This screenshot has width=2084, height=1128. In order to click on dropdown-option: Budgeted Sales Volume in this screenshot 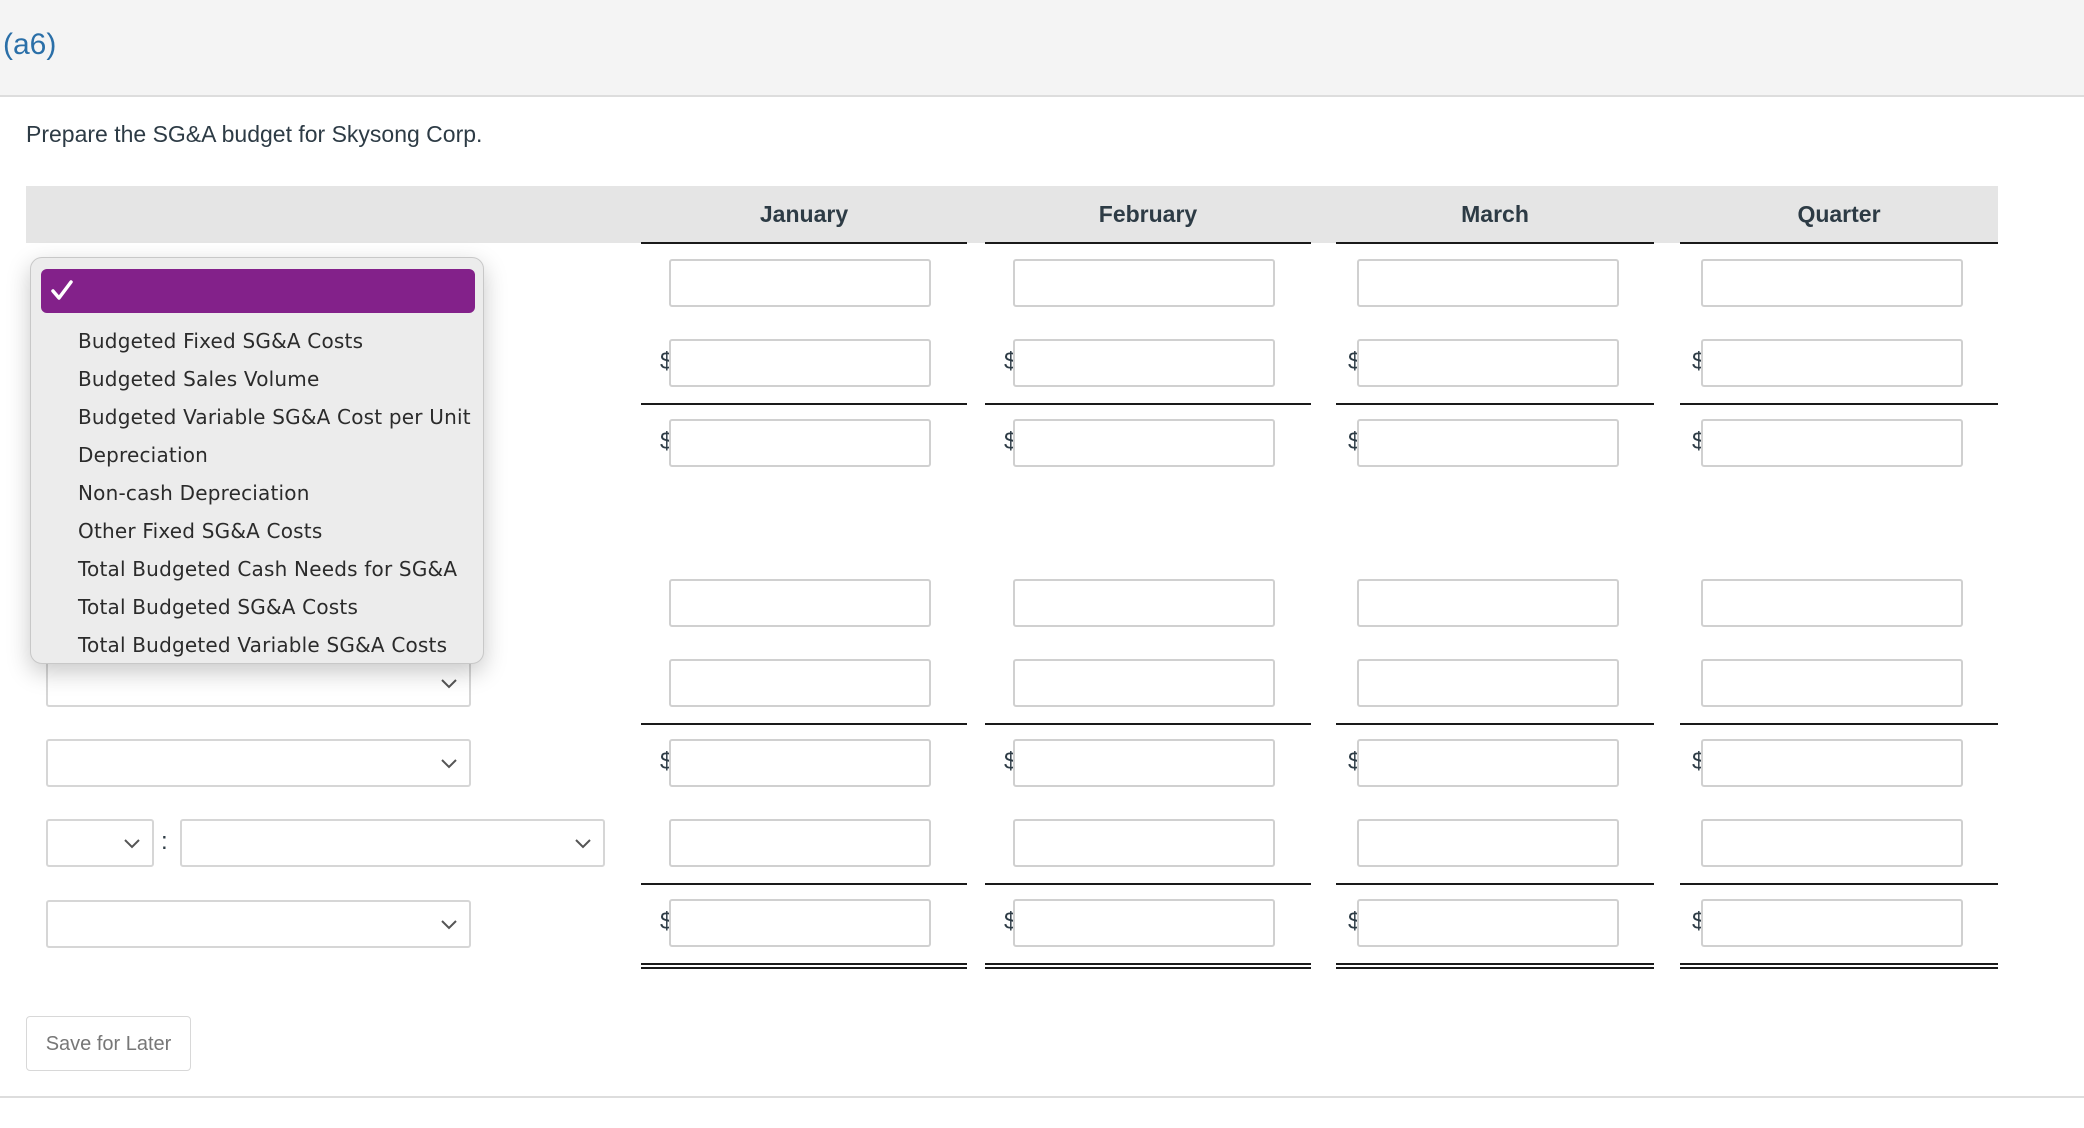, I will do `click(198, 379)`.